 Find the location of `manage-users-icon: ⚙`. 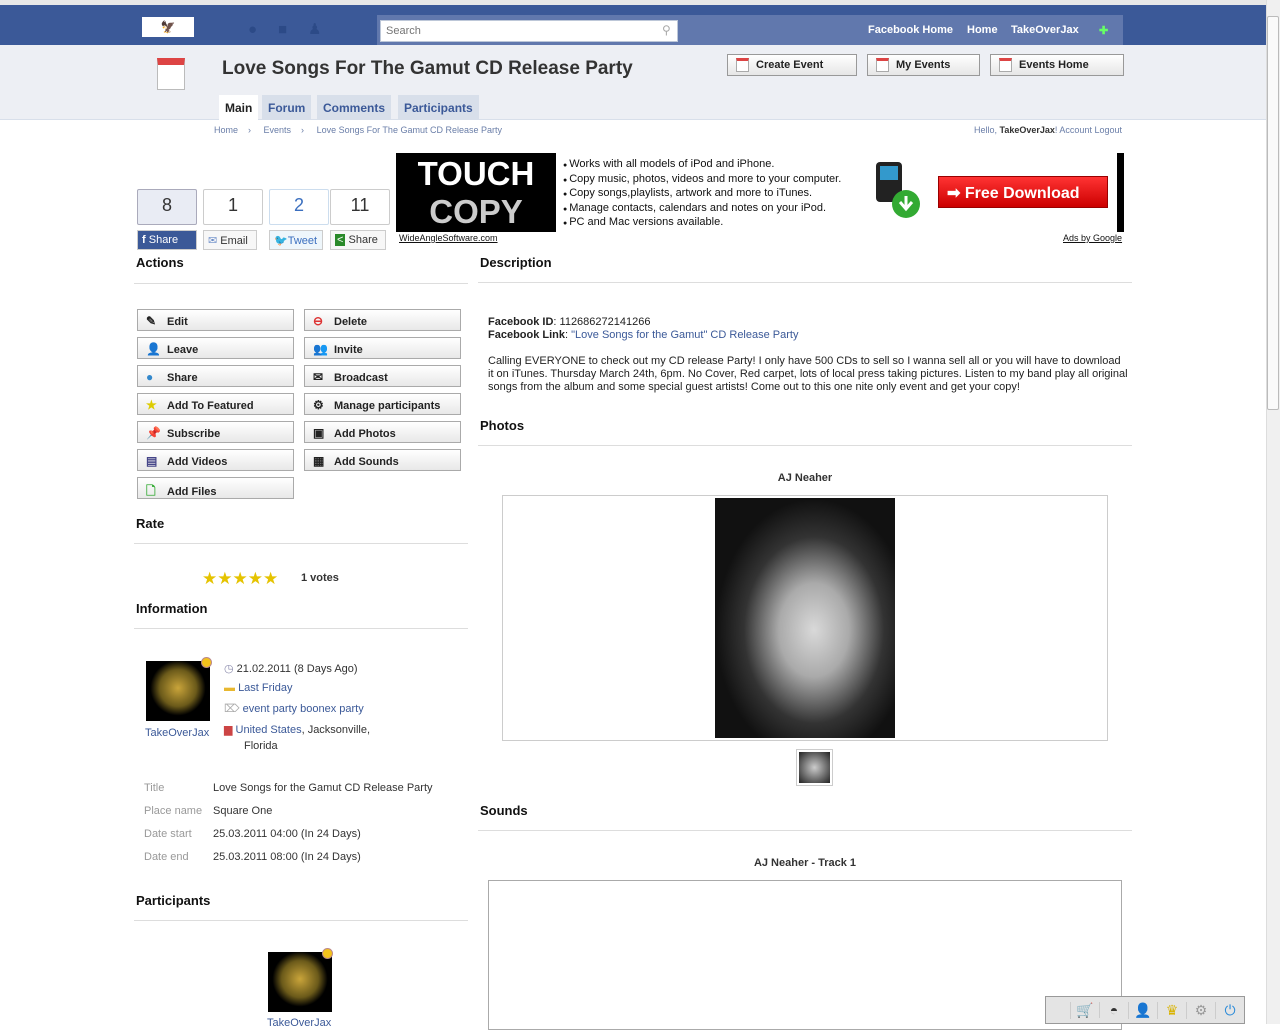

manage-users-icon: ⚙ is located at coordinates (318, 405).